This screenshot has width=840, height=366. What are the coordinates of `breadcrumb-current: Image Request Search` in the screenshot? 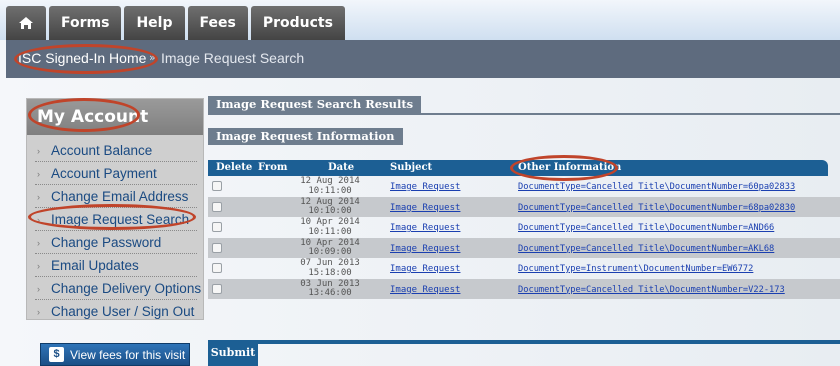 It's located at (233, 58).